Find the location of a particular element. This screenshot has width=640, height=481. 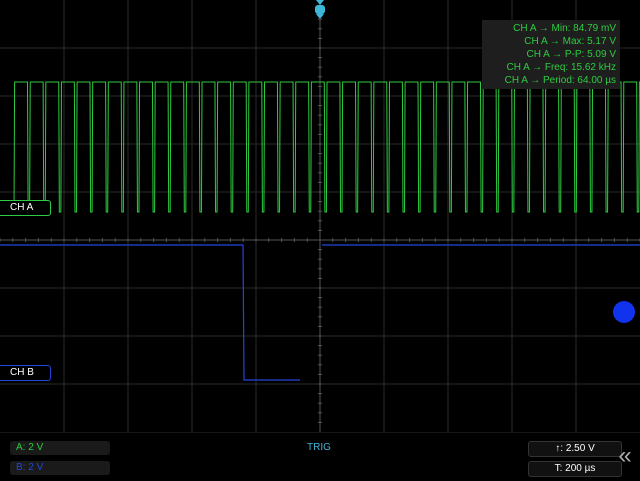

channel-b-trace is located at coordinates (150, 312).